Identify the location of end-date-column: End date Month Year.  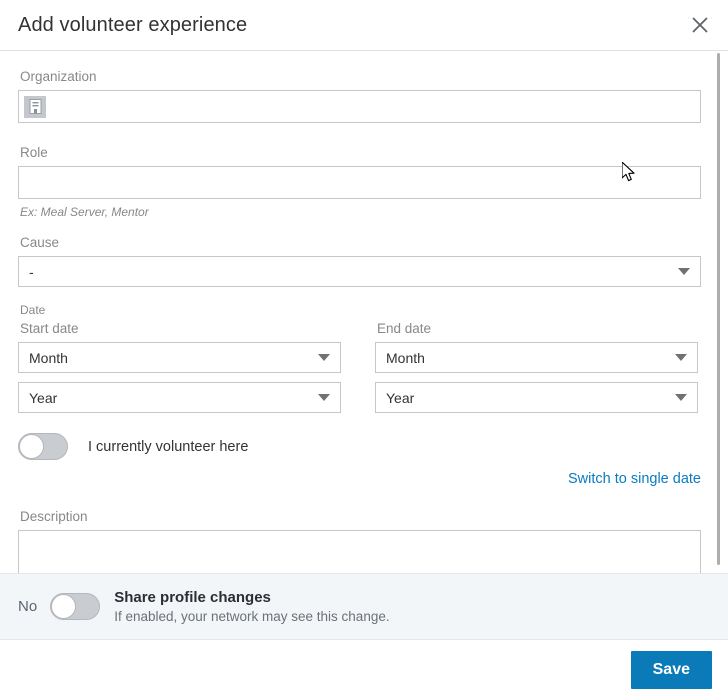
(536, 367).